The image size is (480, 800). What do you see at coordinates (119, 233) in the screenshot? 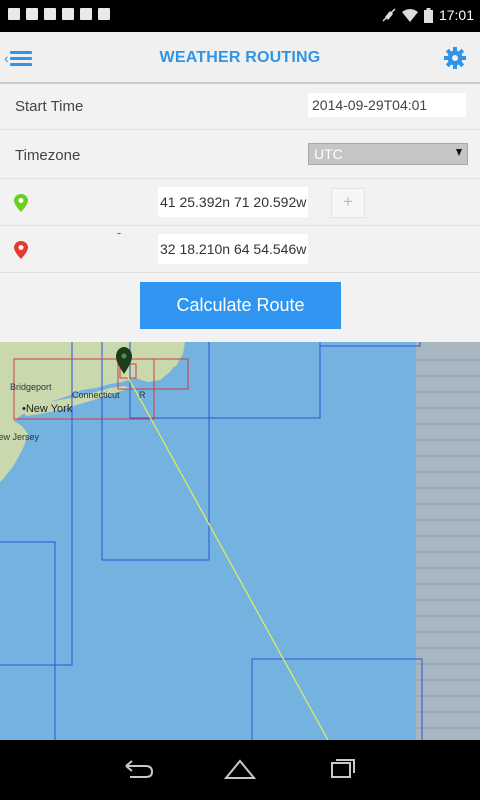
I see `remove-waypoint-button: -` at bounding box center [119, 233].